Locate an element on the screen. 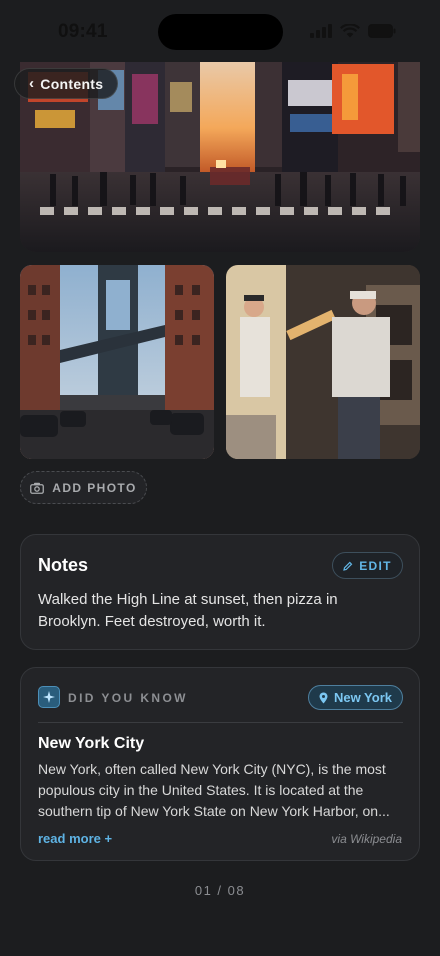 The width and height of the screenshot is (440, 956). sparkle-icon is located at coordinates (49, 697).